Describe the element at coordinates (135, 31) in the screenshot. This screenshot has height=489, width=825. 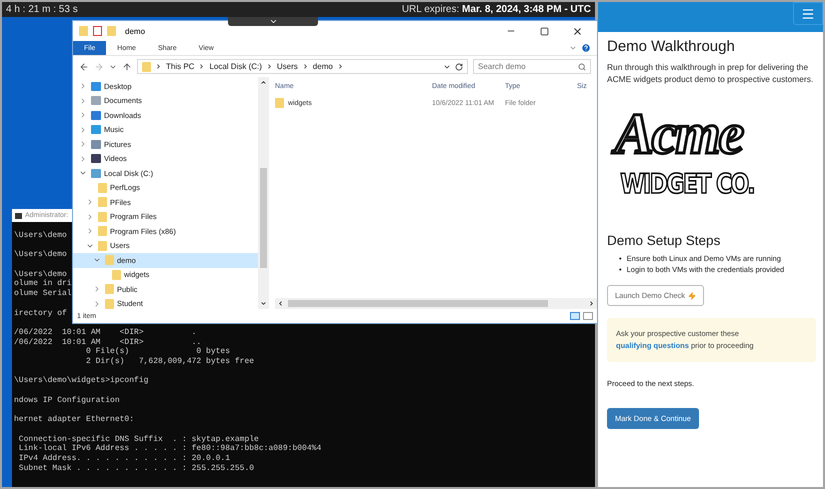
I see `window-title: demo` at that location.